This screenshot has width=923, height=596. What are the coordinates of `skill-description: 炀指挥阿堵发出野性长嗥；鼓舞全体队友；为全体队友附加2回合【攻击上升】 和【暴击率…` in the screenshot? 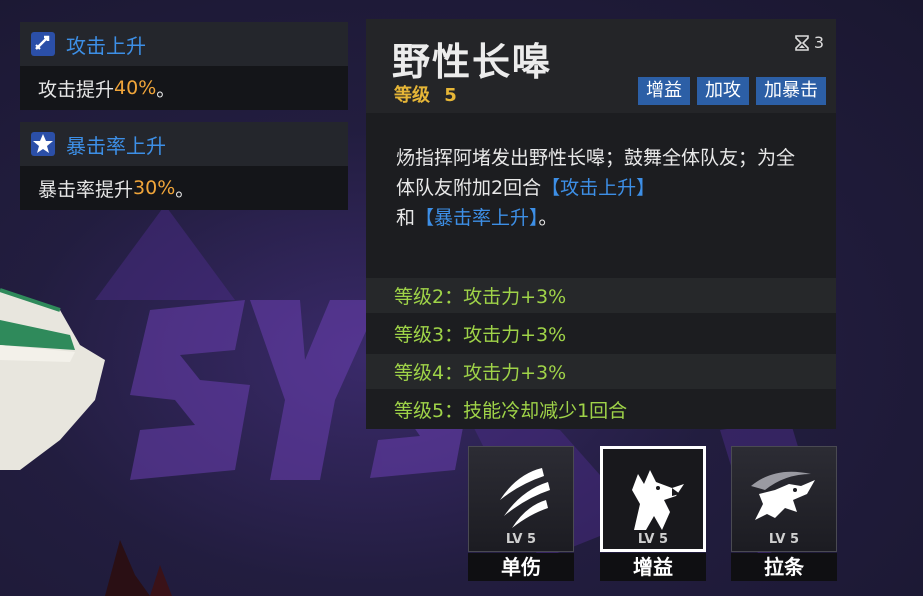 It's located at (601, 188).